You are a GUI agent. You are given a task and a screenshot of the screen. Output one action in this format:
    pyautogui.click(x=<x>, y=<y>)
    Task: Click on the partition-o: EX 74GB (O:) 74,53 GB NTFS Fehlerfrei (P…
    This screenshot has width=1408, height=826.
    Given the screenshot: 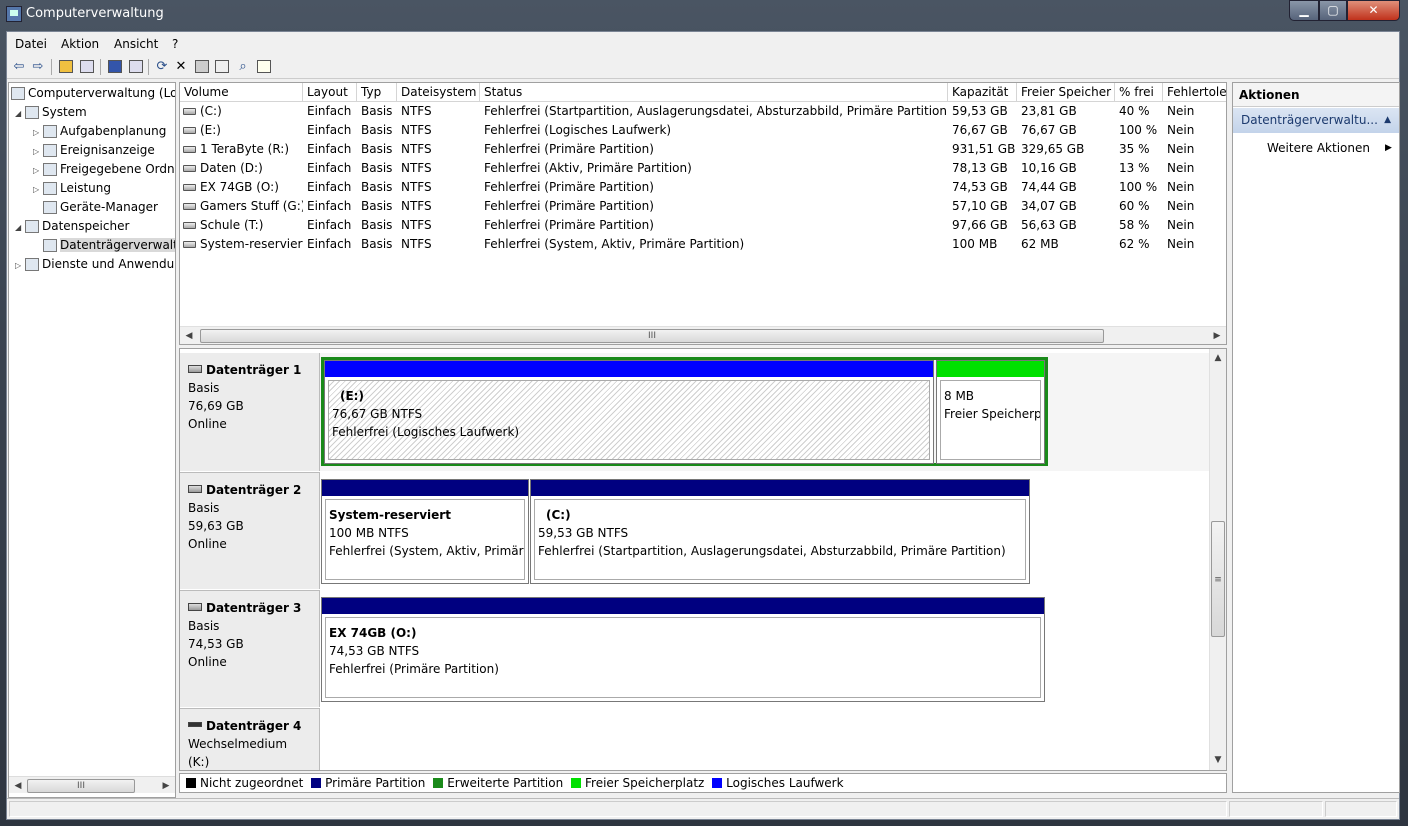 What is the action you would take?
    pyautogui.click(x=683, y=649)
    